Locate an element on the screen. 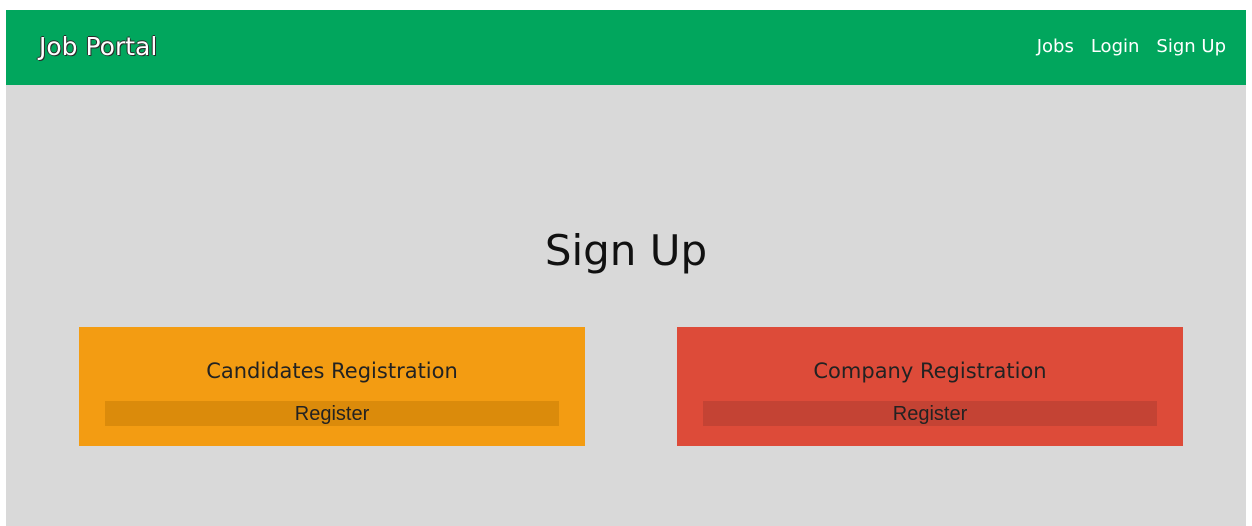  company-registration-card: Company Registration Register is located at coordinates (930, 386).